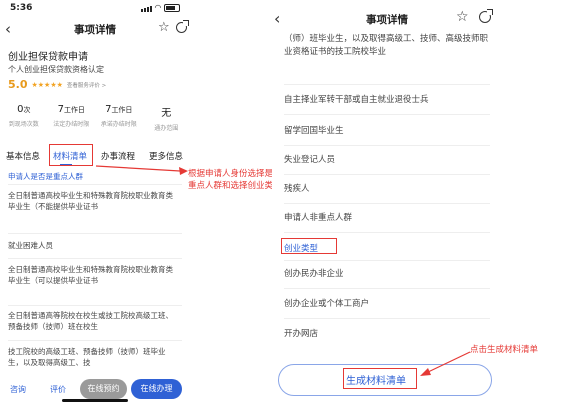 The image size is (582, 405). What do you see at coordinates (56, 69) in the screenshot?
I see `service-subtitle: 个人创业担保贷款资格认定` at bounding box center [56, 69].